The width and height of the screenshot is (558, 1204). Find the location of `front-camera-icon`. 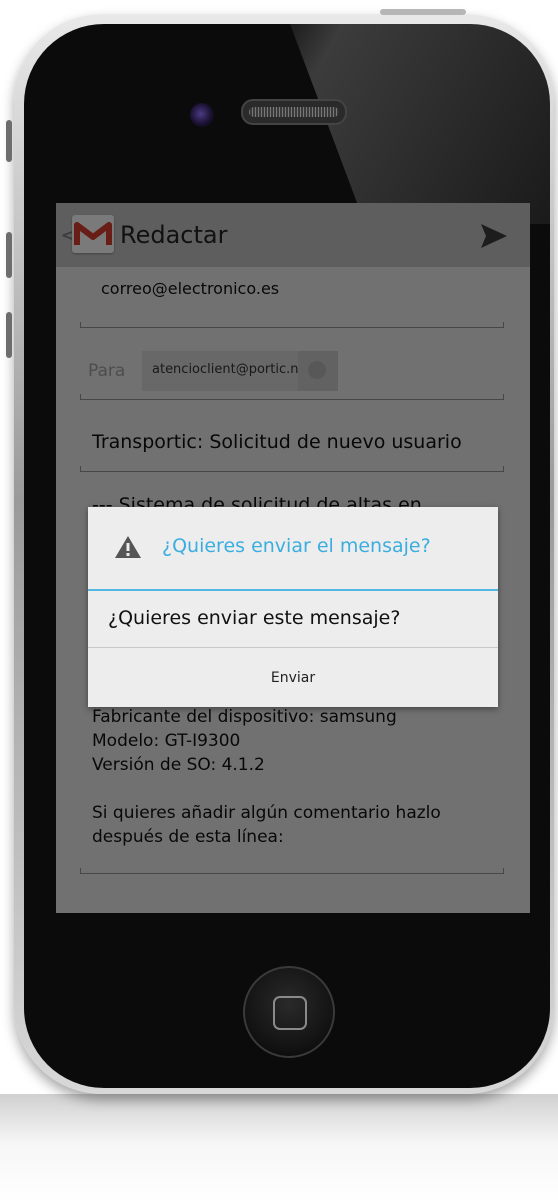

front-camera-icon is located at coordinates (202, 115).